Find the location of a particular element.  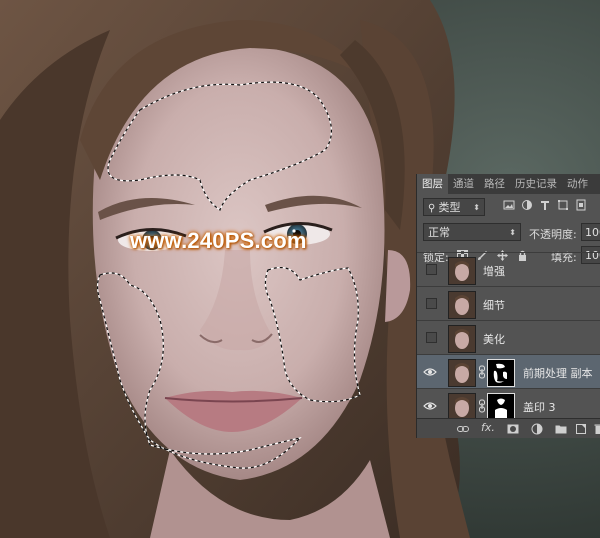

fx-icon: fx. is located at coordinates (488, 427).